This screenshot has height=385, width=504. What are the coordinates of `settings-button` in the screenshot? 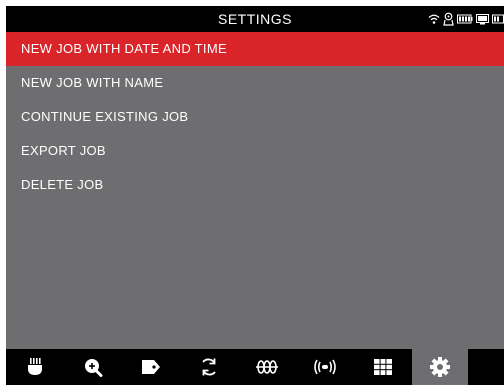 It's located at (440, 367).